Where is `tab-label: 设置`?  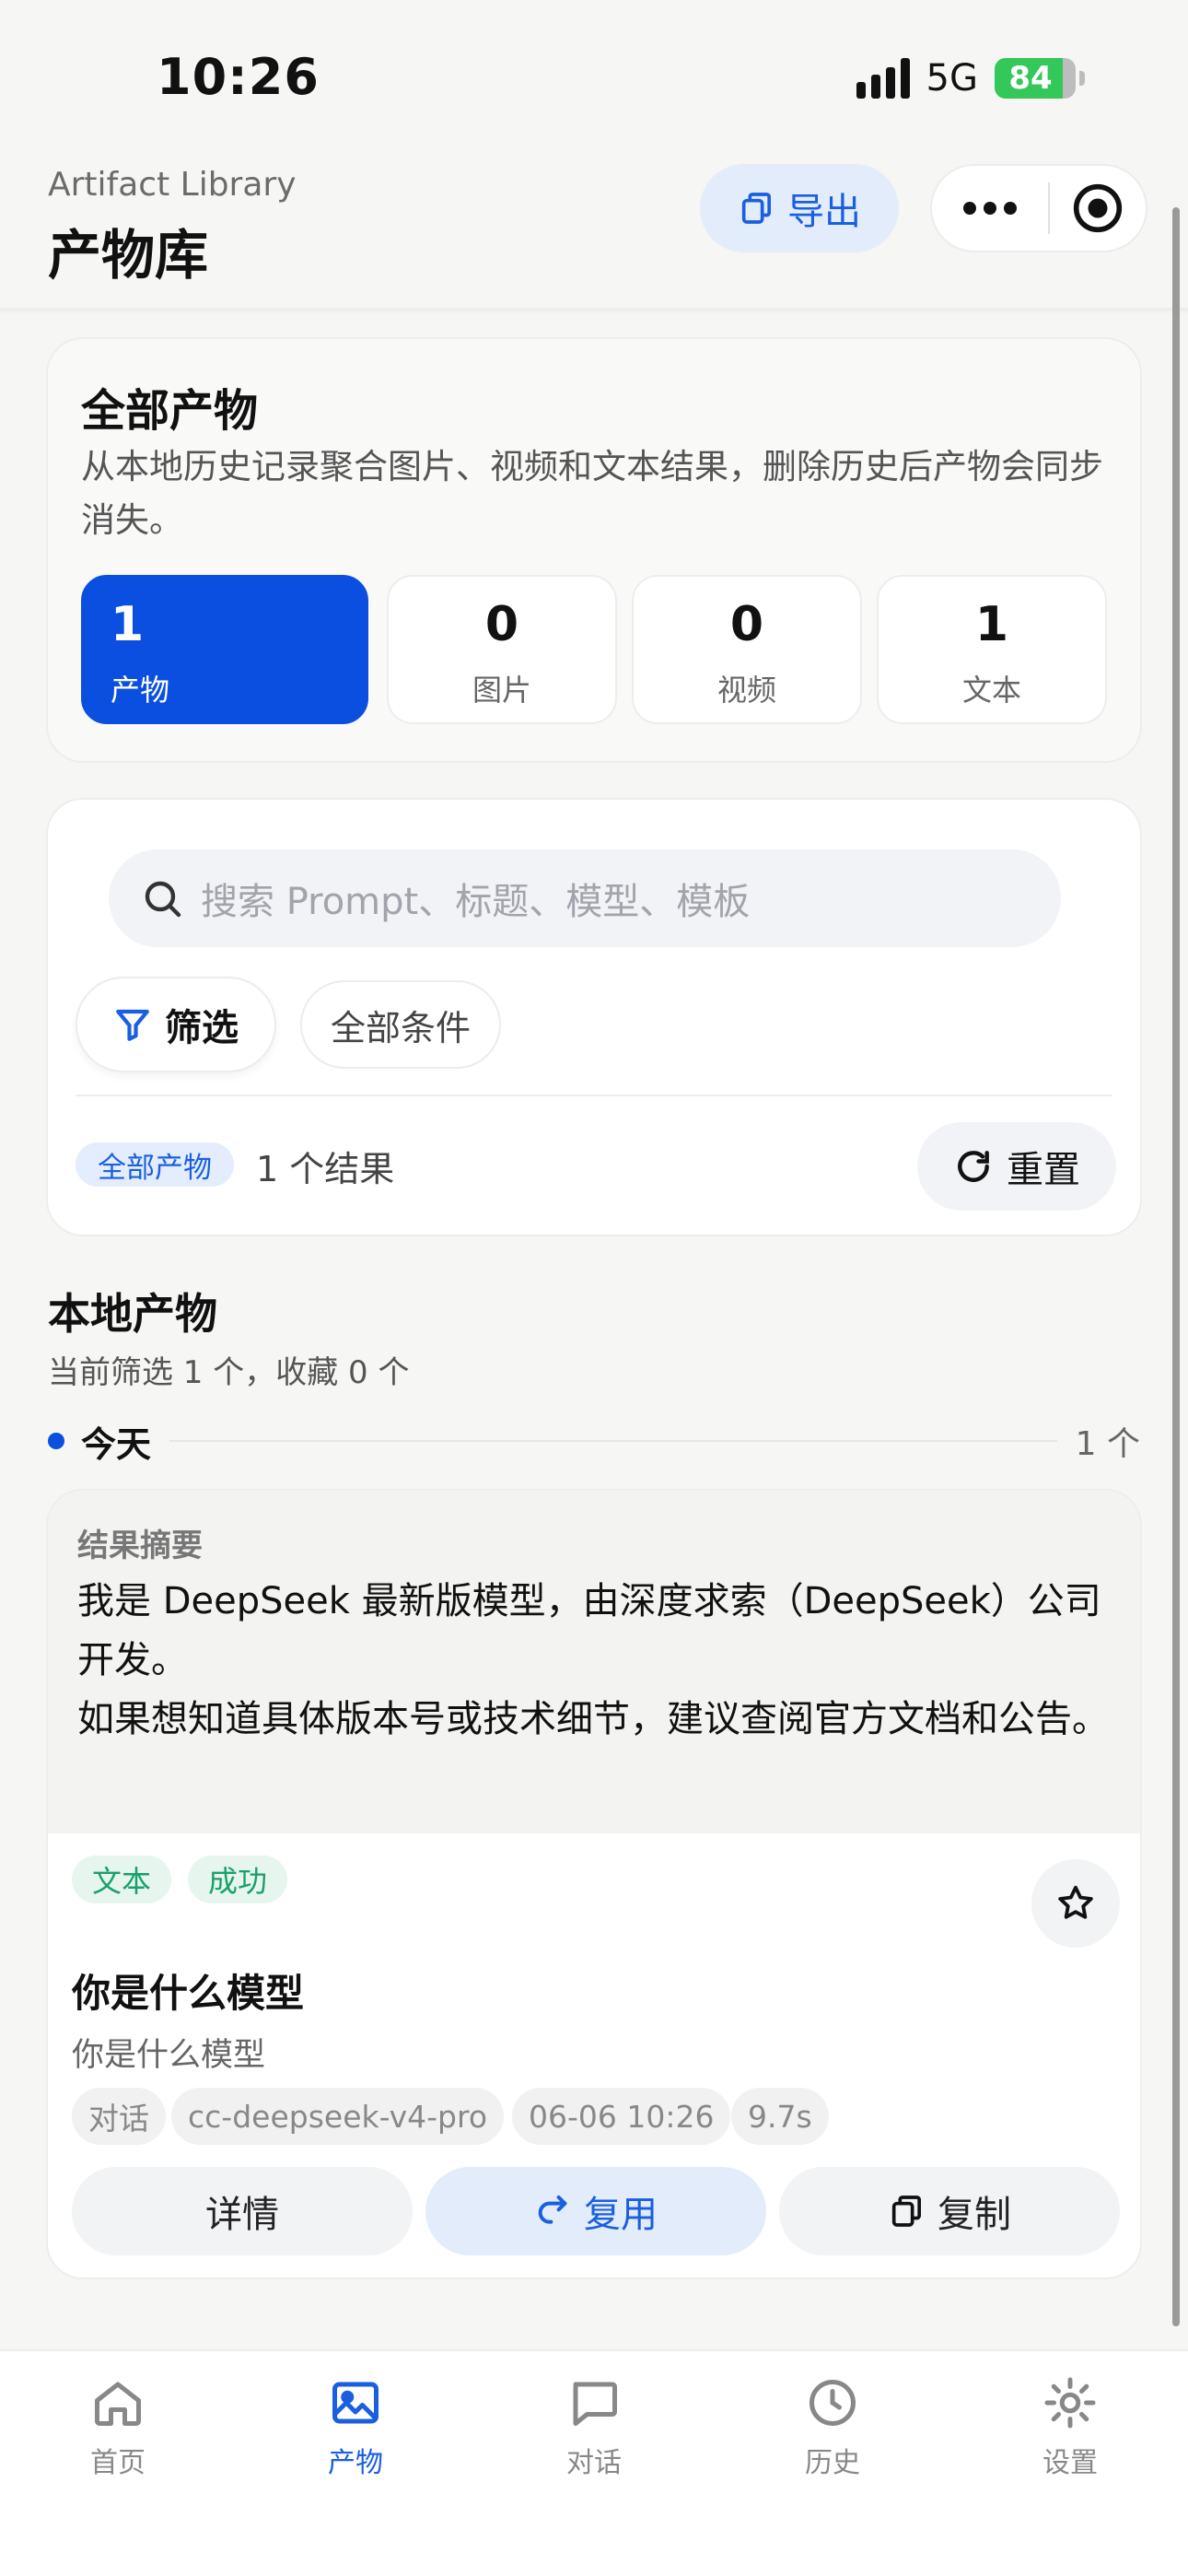 tab-label: 设置 is located at coordinates (1070, 2463).